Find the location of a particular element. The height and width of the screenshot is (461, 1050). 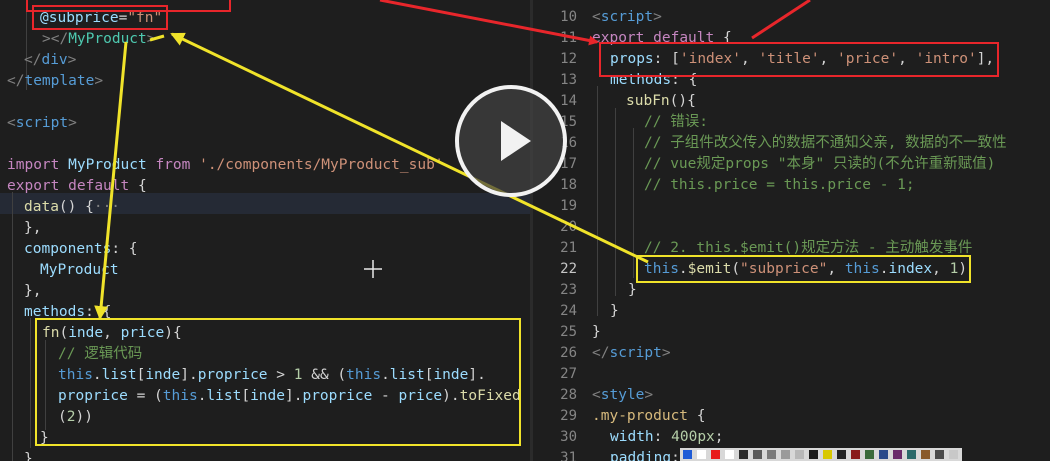

code-token: // this.price = this.price - 1; is located at coordinates (779, 185).